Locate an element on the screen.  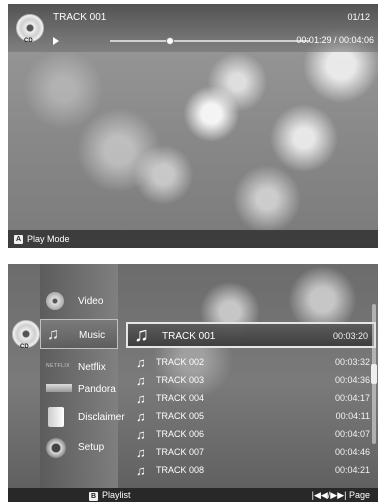
track-row: ♫ TRACK 004 00:04:17 is located at coordinates (253, 398).